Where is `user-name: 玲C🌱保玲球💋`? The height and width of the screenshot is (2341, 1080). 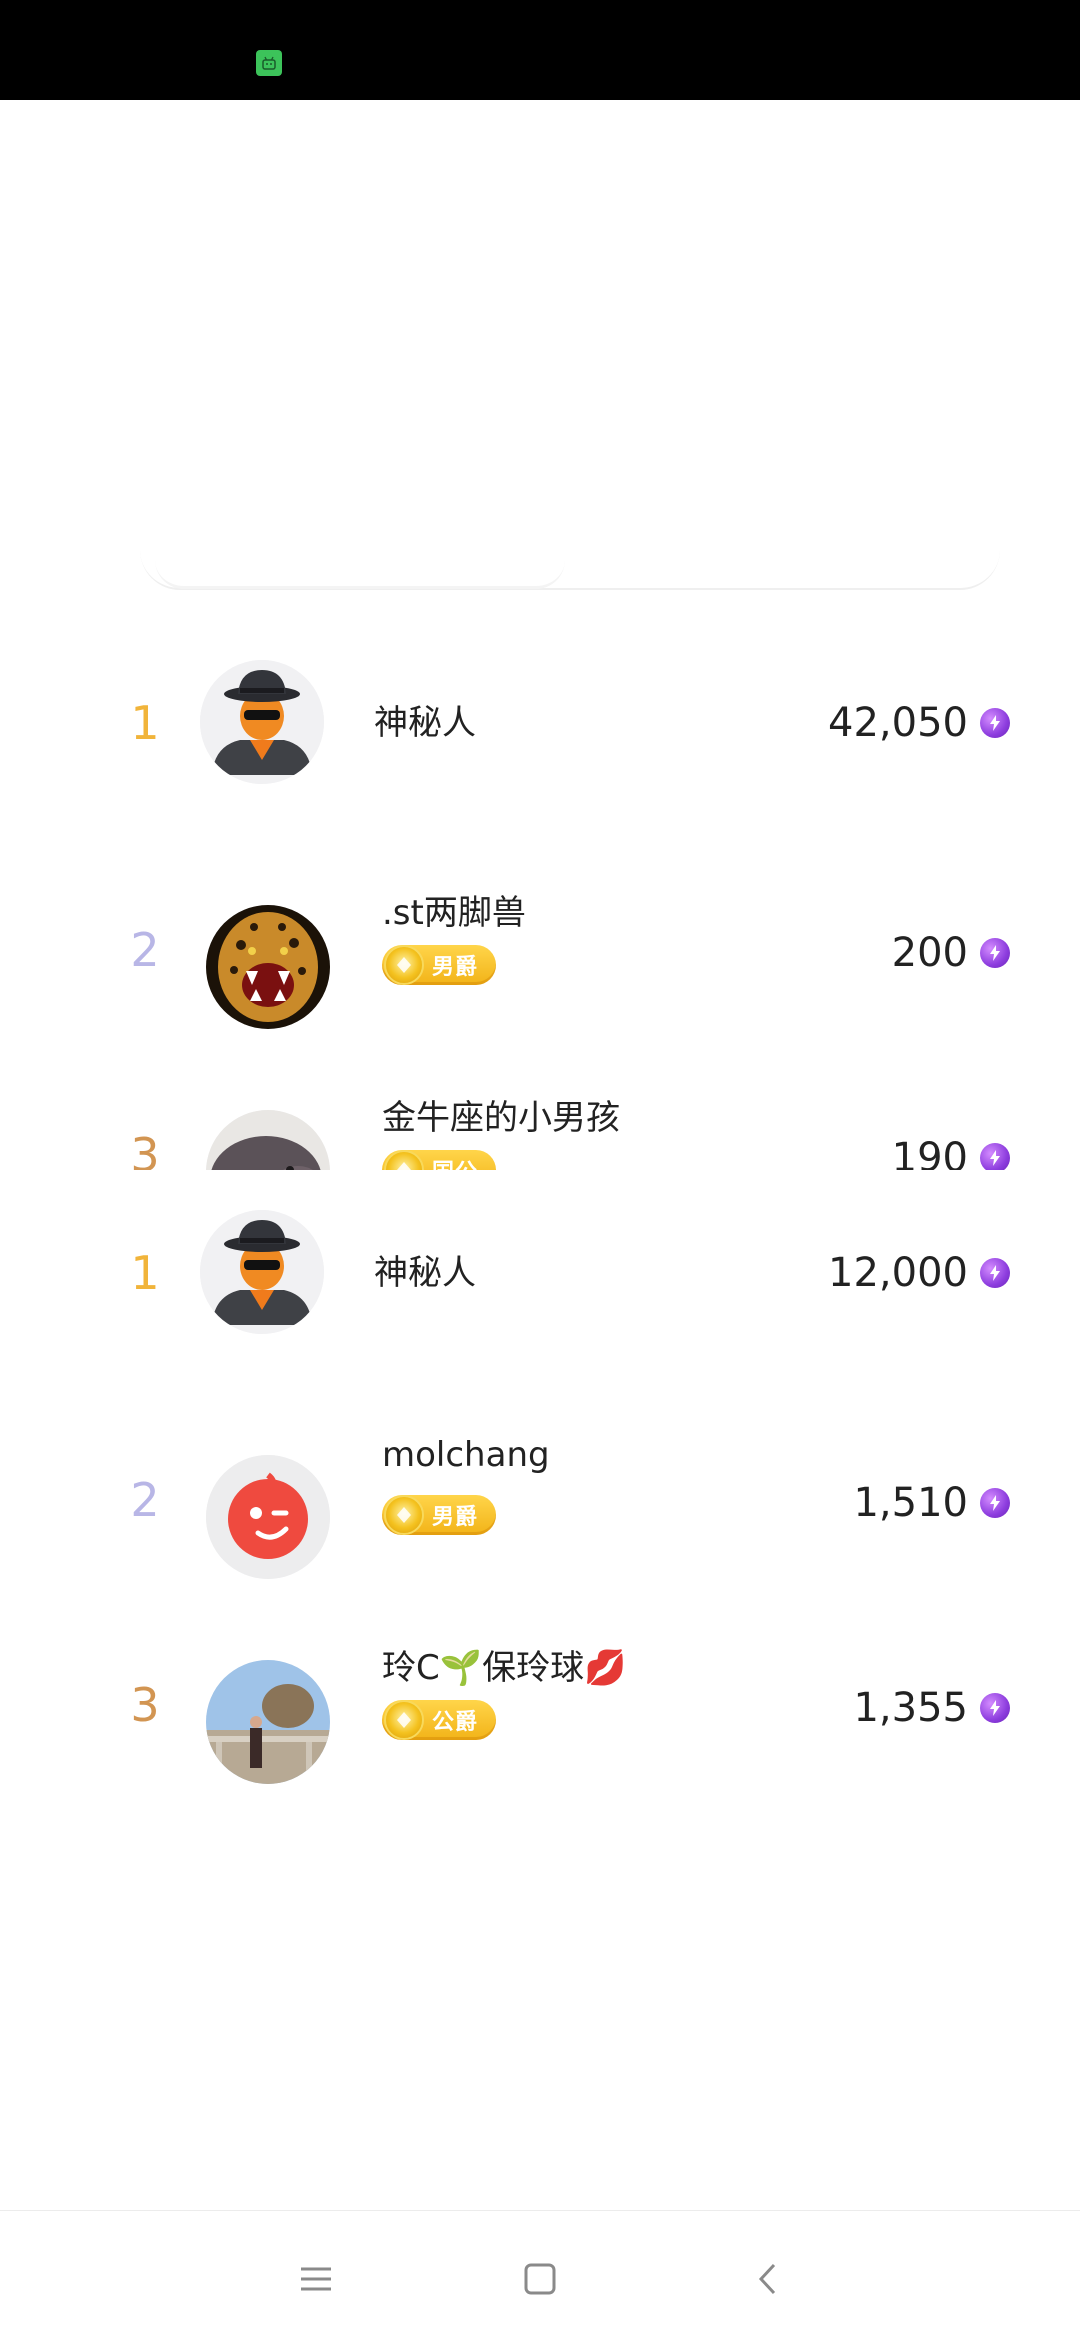 user-name: 玲C🌱保玲球💋 is located at coordinates (504, 1664).